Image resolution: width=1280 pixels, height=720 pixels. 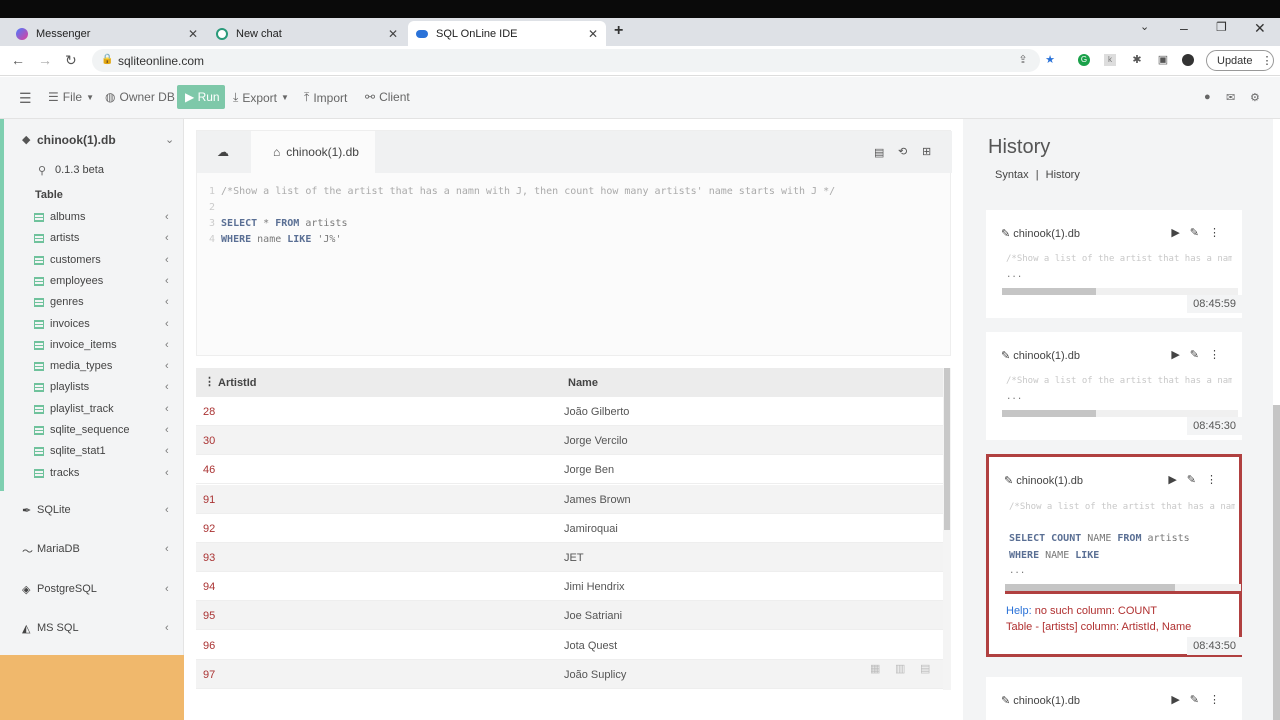 What do you see at coordinates (1050, 60) in the screenshot?
I see `star-icon: ★` at bounding box center [1050, 60].